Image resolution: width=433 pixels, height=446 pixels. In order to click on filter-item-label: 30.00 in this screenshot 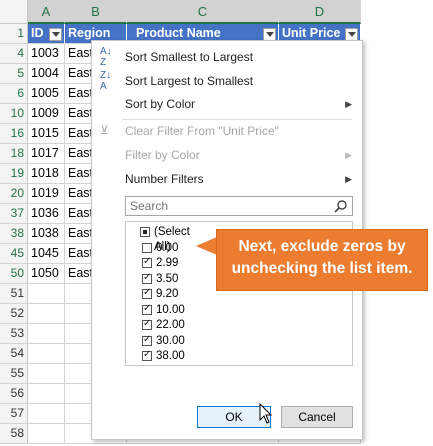, I will do `click(170, 340)`.